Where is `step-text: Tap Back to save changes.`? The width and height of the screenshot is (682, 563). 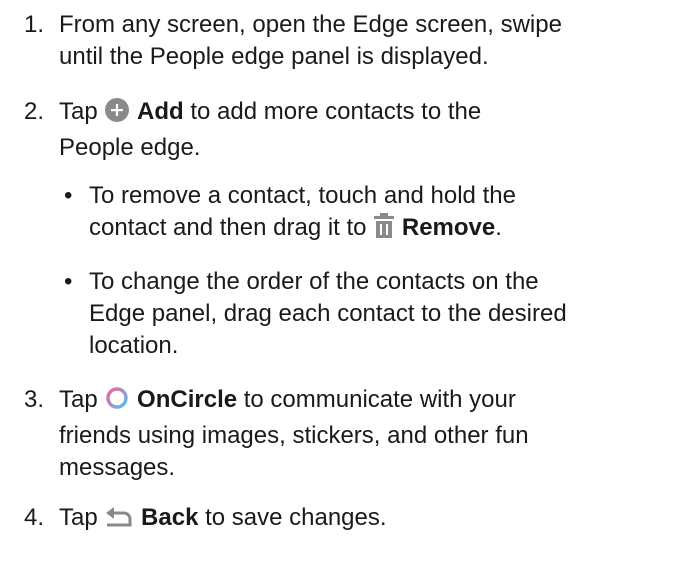 step-text: Tap Back to save changes. is located at coordinates (366, 520).